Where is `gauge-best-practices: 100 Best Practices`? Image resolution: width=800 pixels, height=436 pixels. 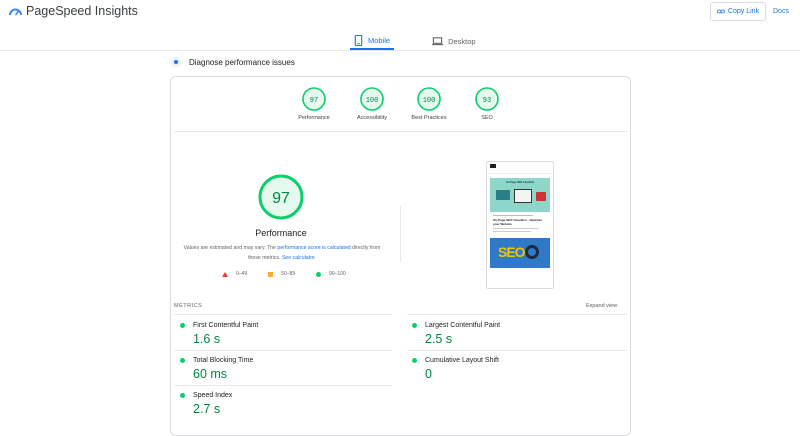
gauge-best-practices: 100 Best Practices is located at coordinates (429, 104).